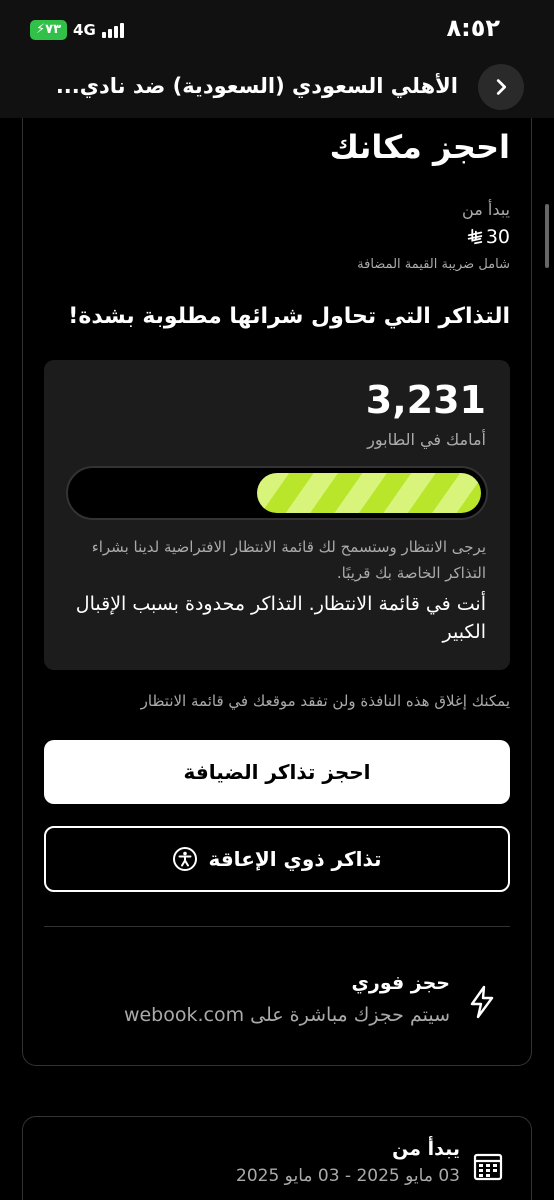  Describe the element at coordinates (425, 400) in the screenshot. I see `queue-count: 3,231` at that location.